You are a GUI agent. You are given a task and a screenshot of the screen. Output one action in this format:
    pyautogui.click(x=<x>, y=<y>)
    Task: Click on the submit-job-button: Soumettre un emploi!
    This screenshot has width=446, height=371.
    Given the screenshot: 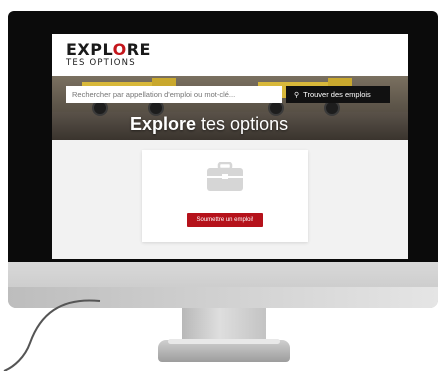 What is the action you would take?
    pyautogui.click(x=225, y=220)
    